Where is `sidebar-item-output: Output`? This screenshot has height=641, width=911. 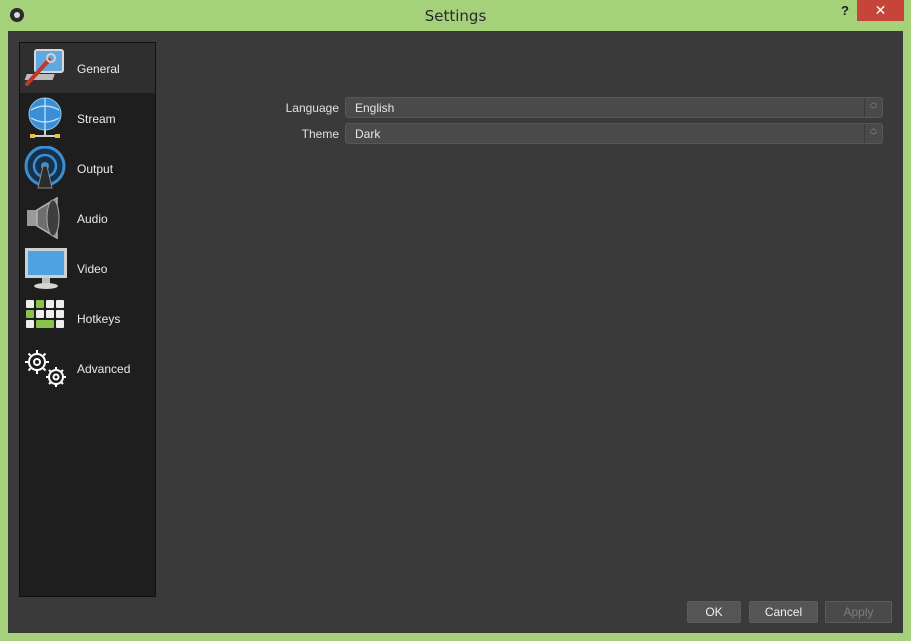 sidebar-item-output: Output is located at coordinates (87, 168).